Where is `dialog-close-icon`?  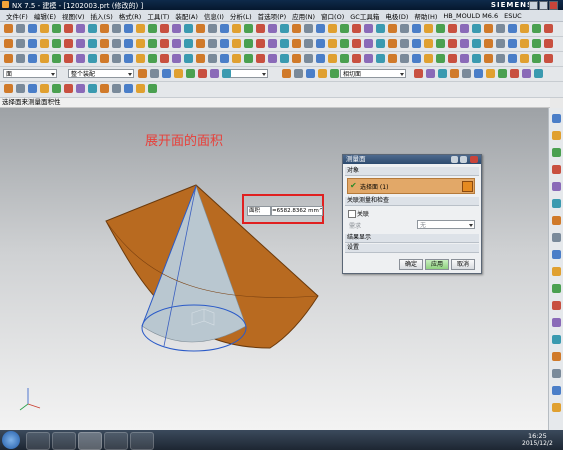 dialog-close-icon is located at coordinates (474, 159).